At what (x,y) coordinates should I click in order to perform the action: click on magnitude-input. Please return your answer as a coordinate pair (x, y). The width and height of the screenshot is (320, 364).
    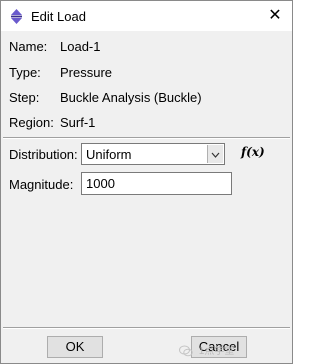
    Looking at the image, I should click on (156, 183).